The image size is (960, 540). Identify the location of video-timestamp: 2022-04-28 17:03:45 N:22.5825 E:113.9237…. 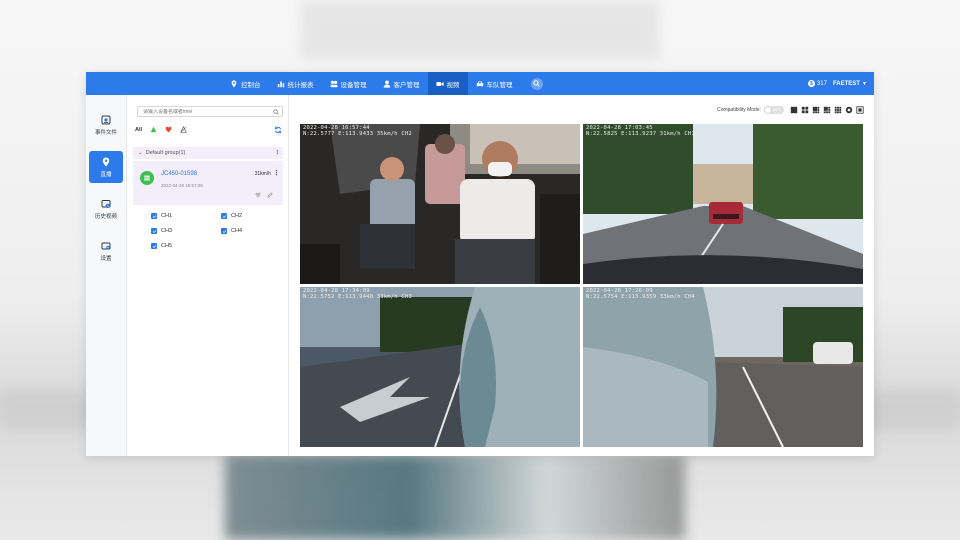
(640, 131).